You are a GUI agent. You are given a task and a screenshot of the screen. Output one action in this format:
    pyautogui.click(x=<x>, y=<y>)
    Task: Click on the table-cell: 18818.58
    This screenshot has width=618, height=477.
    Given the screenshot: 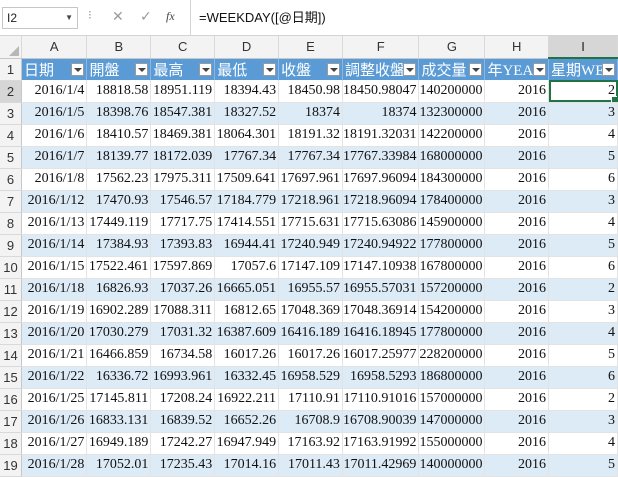 What is the action you would take?
    pyautogui.click(x=119, y=91)
    